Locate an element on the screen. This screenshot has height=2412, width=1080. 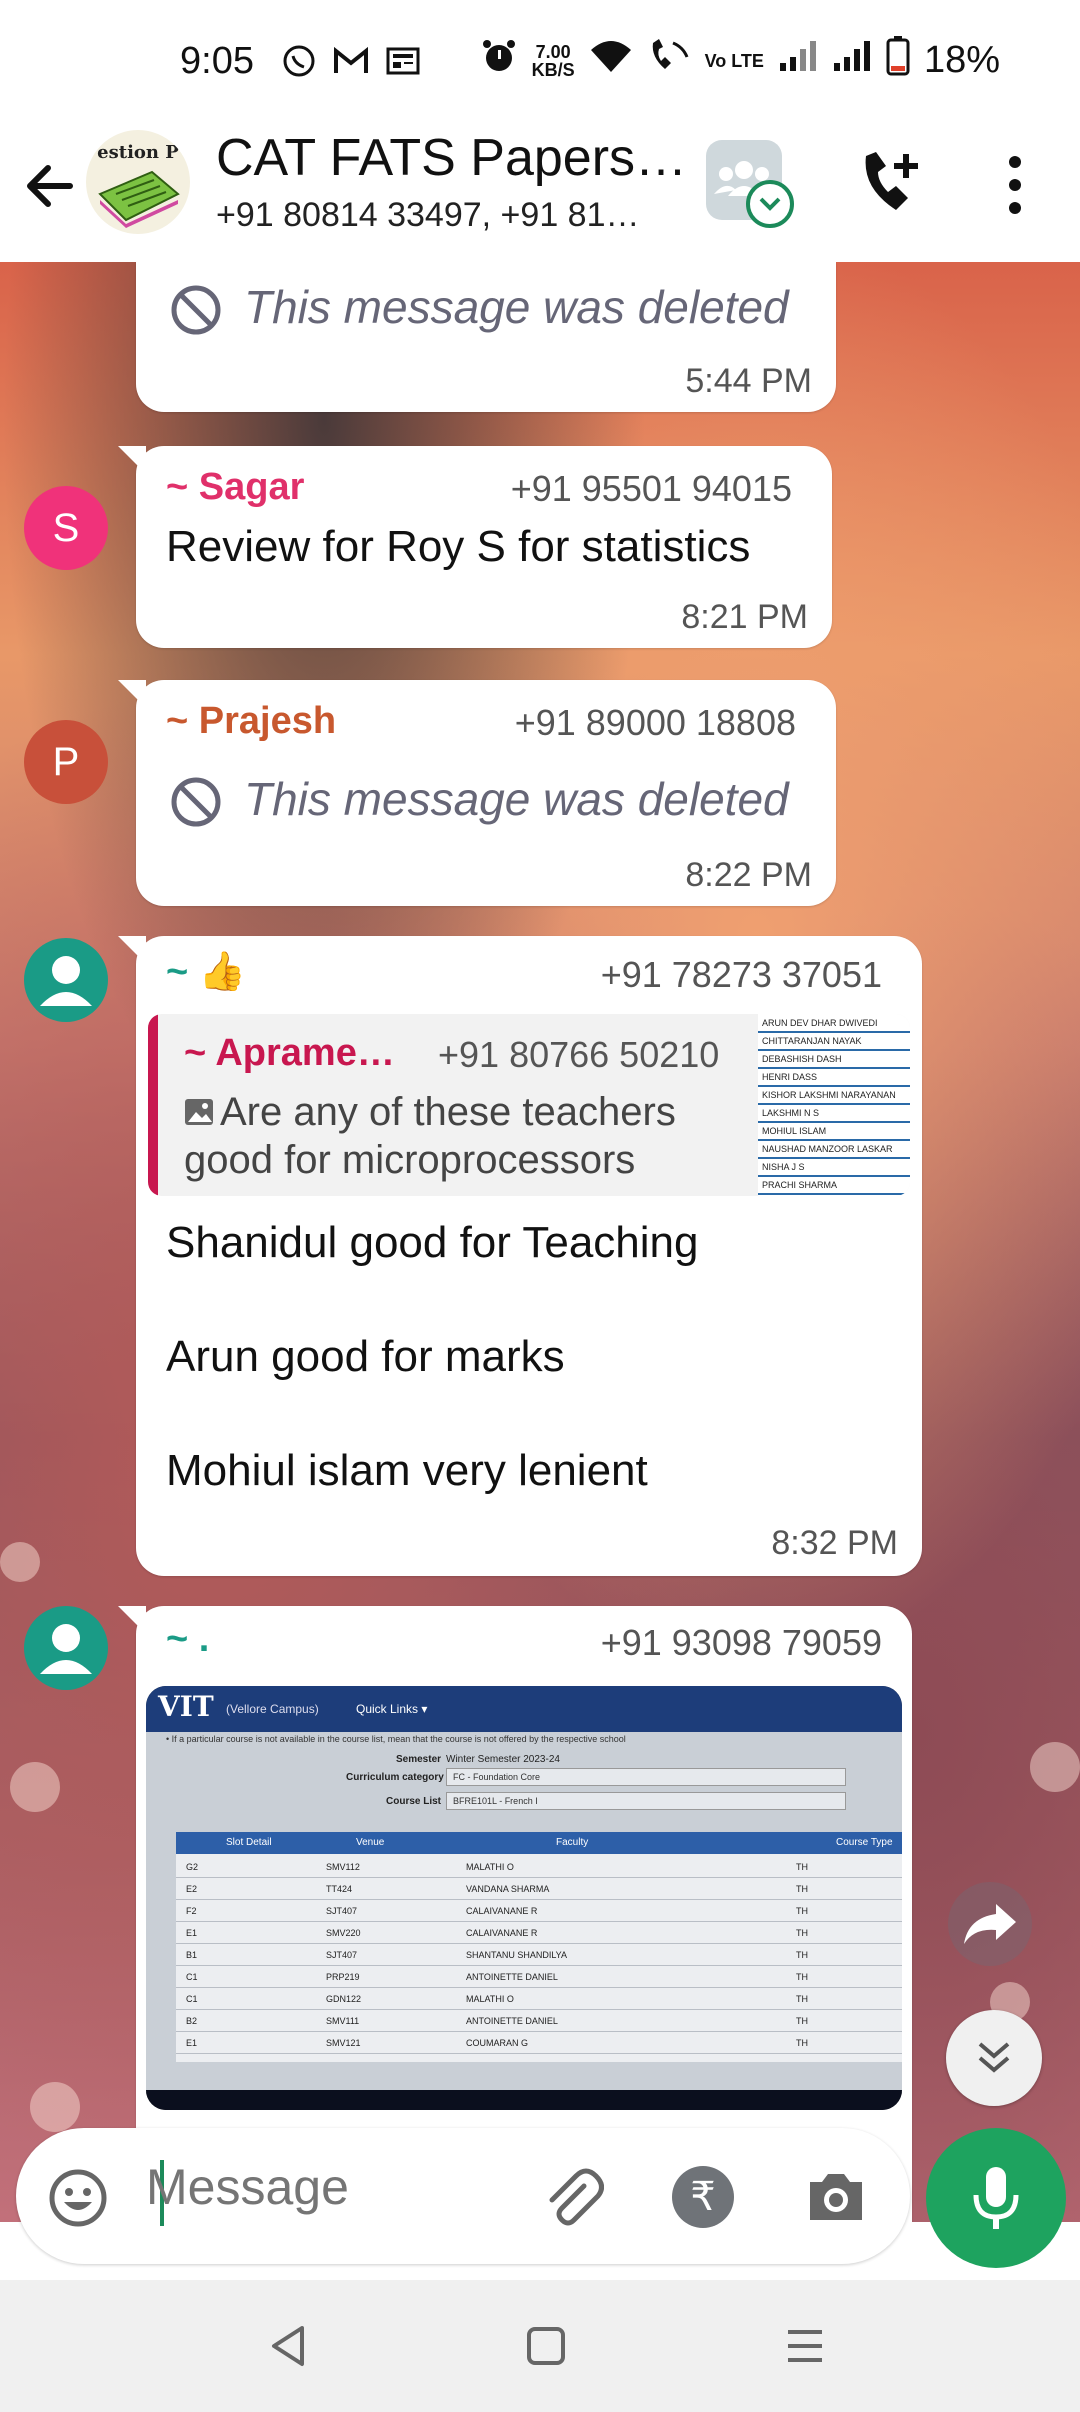
table-row: E1 SMV220 CALAIVANANE R TH is located at coordinates (539, 1933).